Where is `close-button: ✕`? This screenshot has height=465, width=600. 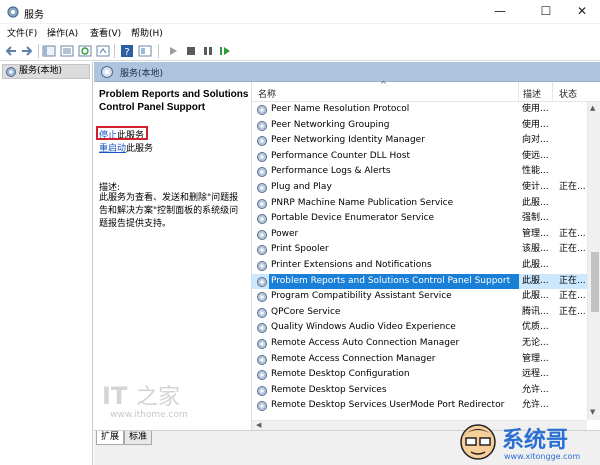
close-button: ✕ is located at coordinates (581, 12).